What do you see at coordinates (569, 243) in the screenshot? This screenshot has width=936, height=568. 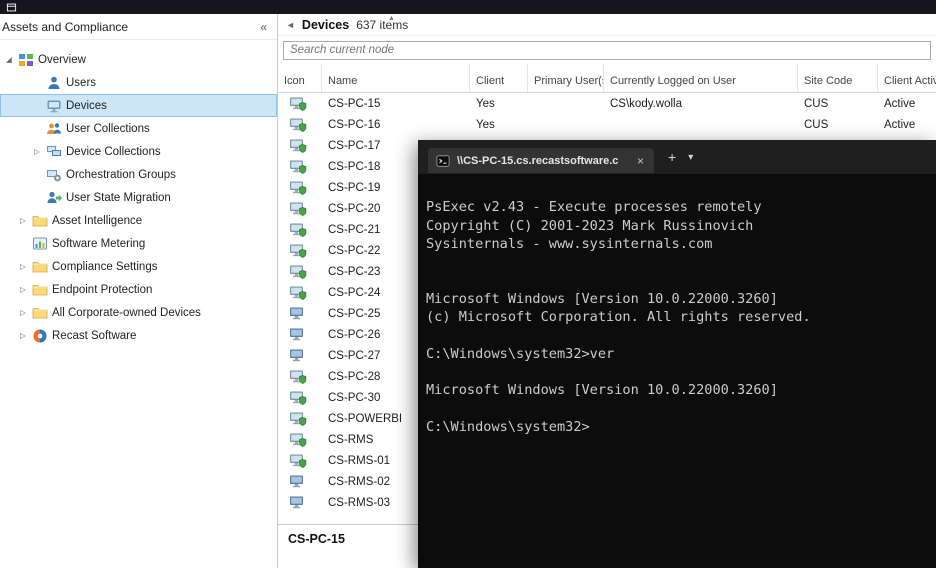 I see `terminal-line: Sysinternals - www.sysinternals.com` at bounding box center [569, 243].